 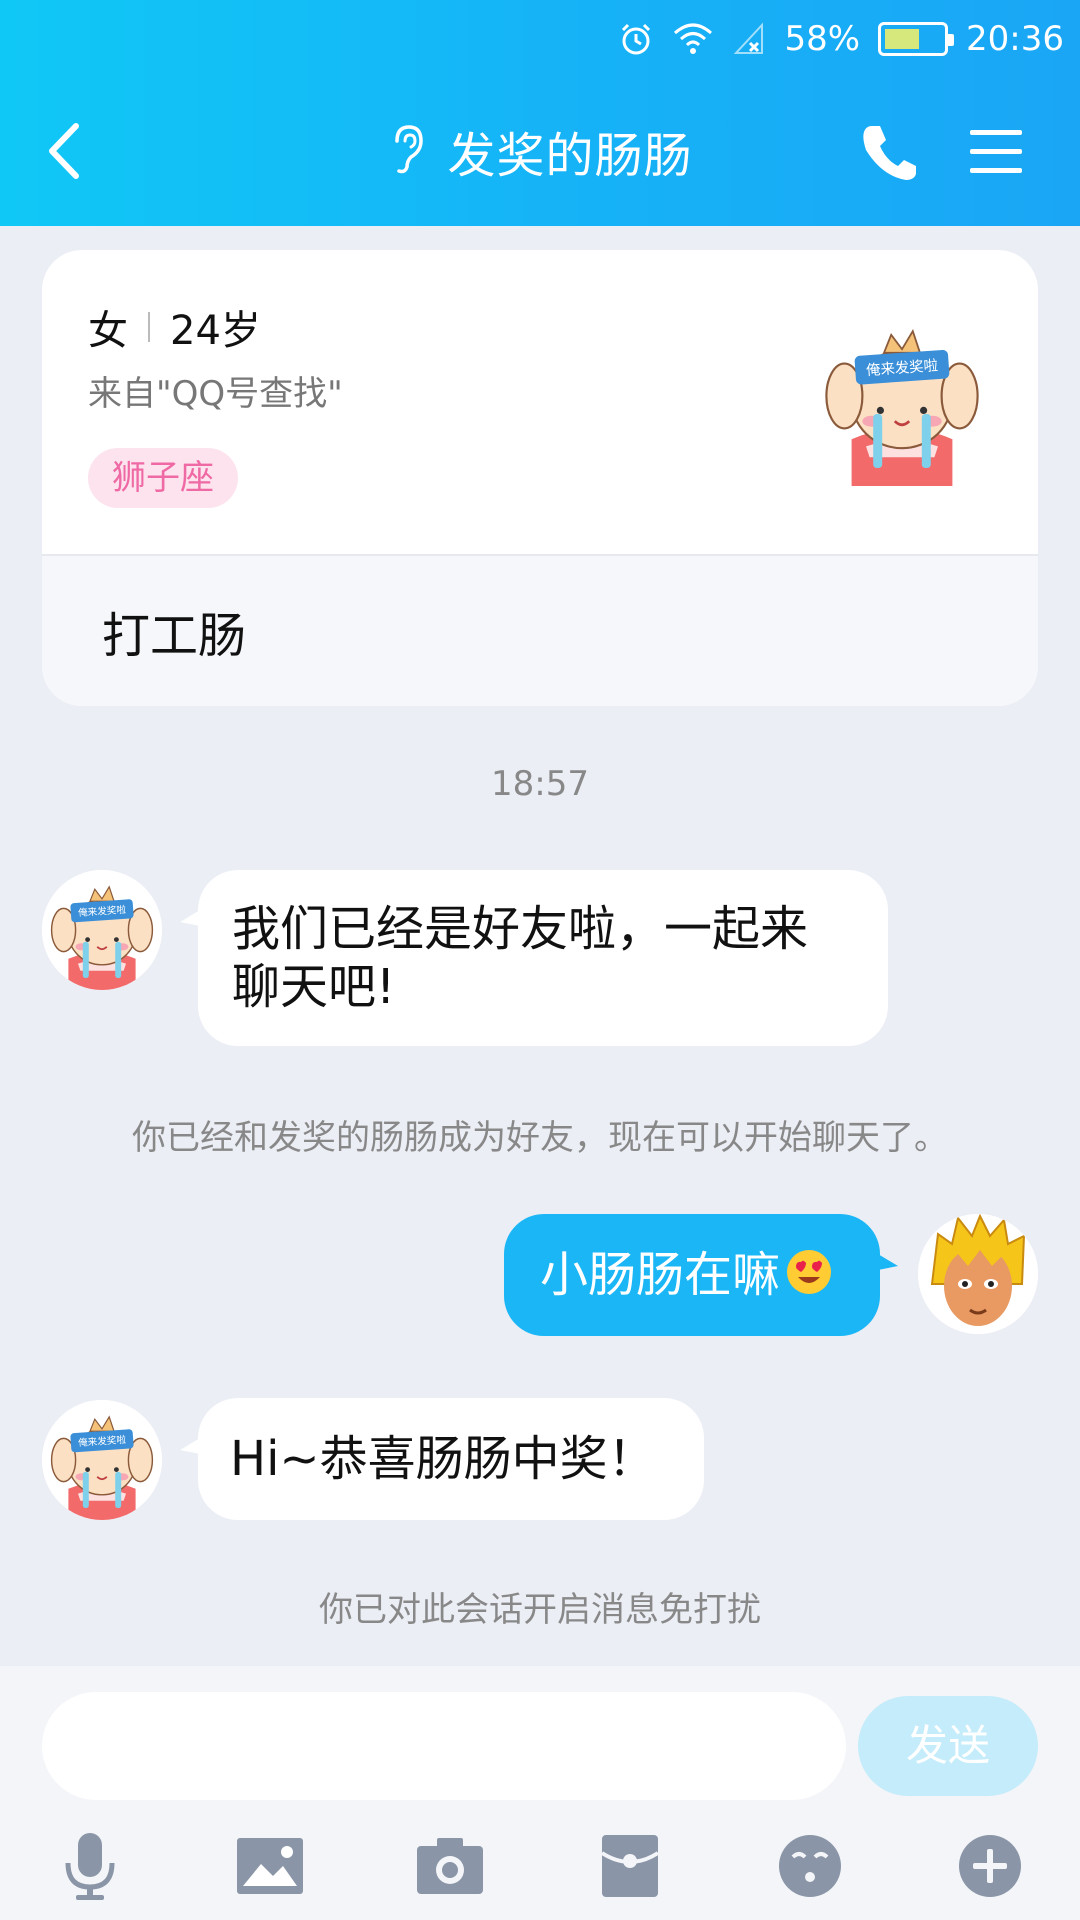 I want to click on microphone-icon, so click(x=90, y=1866).